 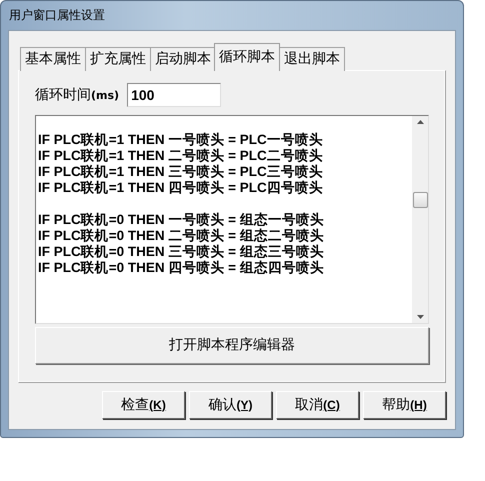 I want to click on dialog-button: 取消(C), so click(x=317, y=405).